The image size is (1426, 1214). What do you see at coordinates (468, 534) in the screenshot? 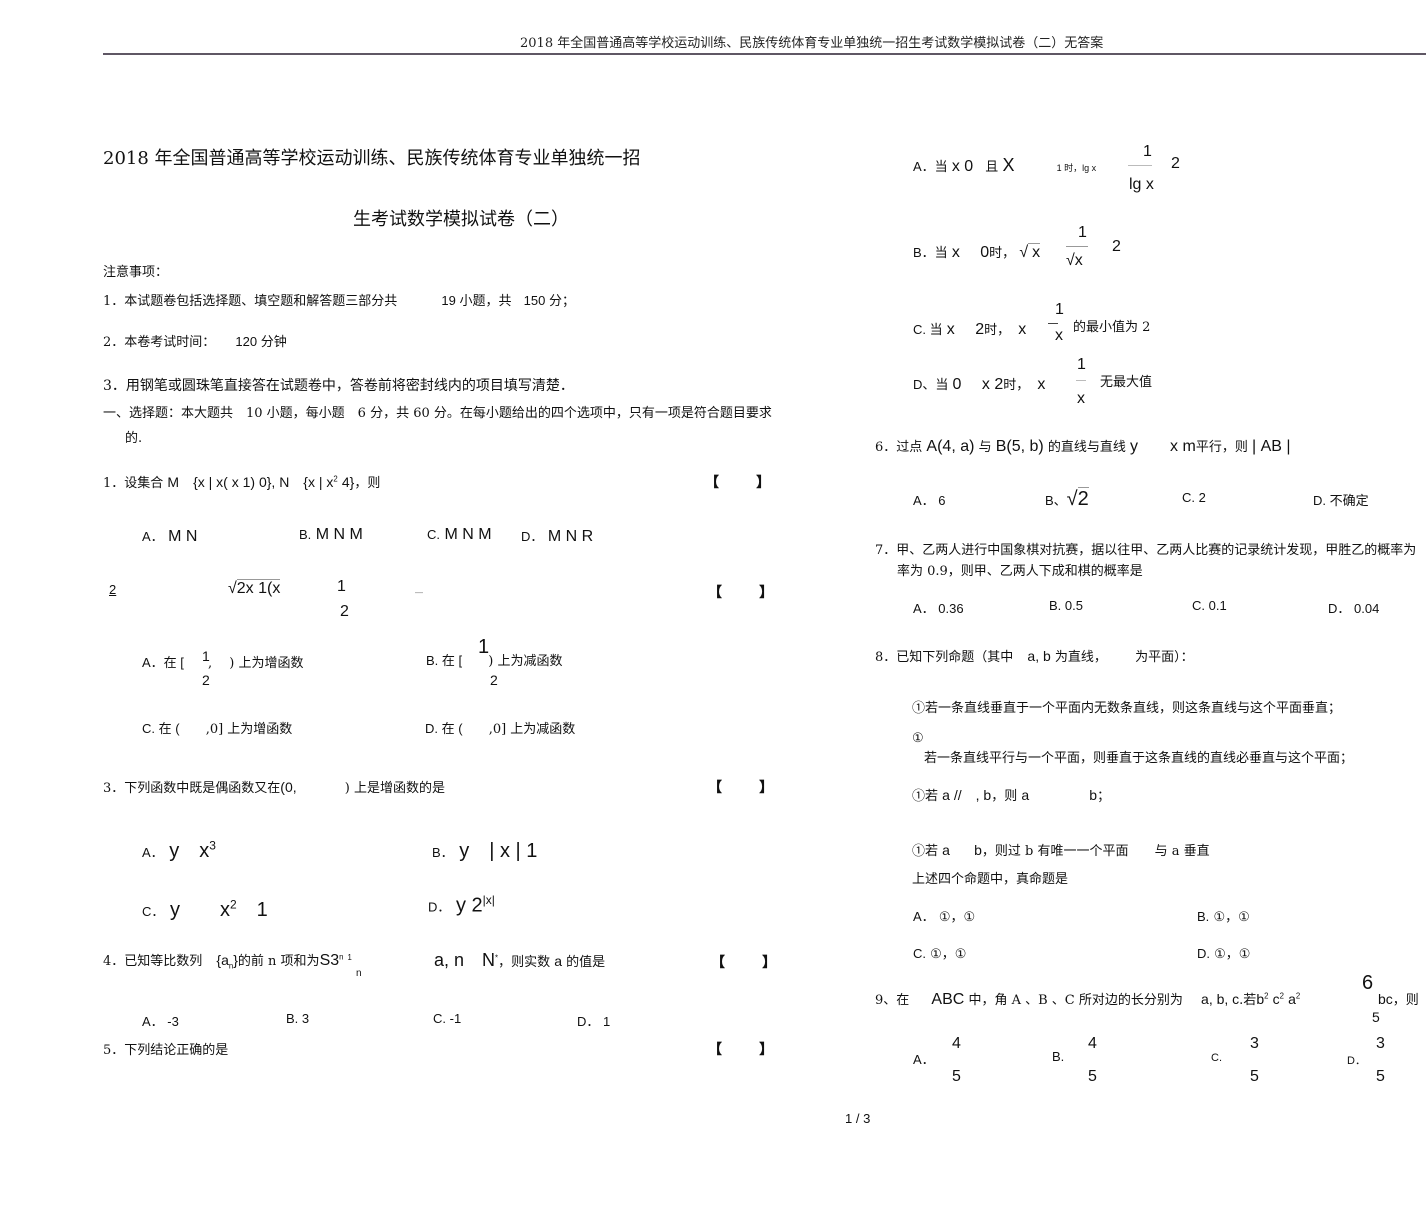
I see `option-text: M N M` at bounding box center [468, 534].